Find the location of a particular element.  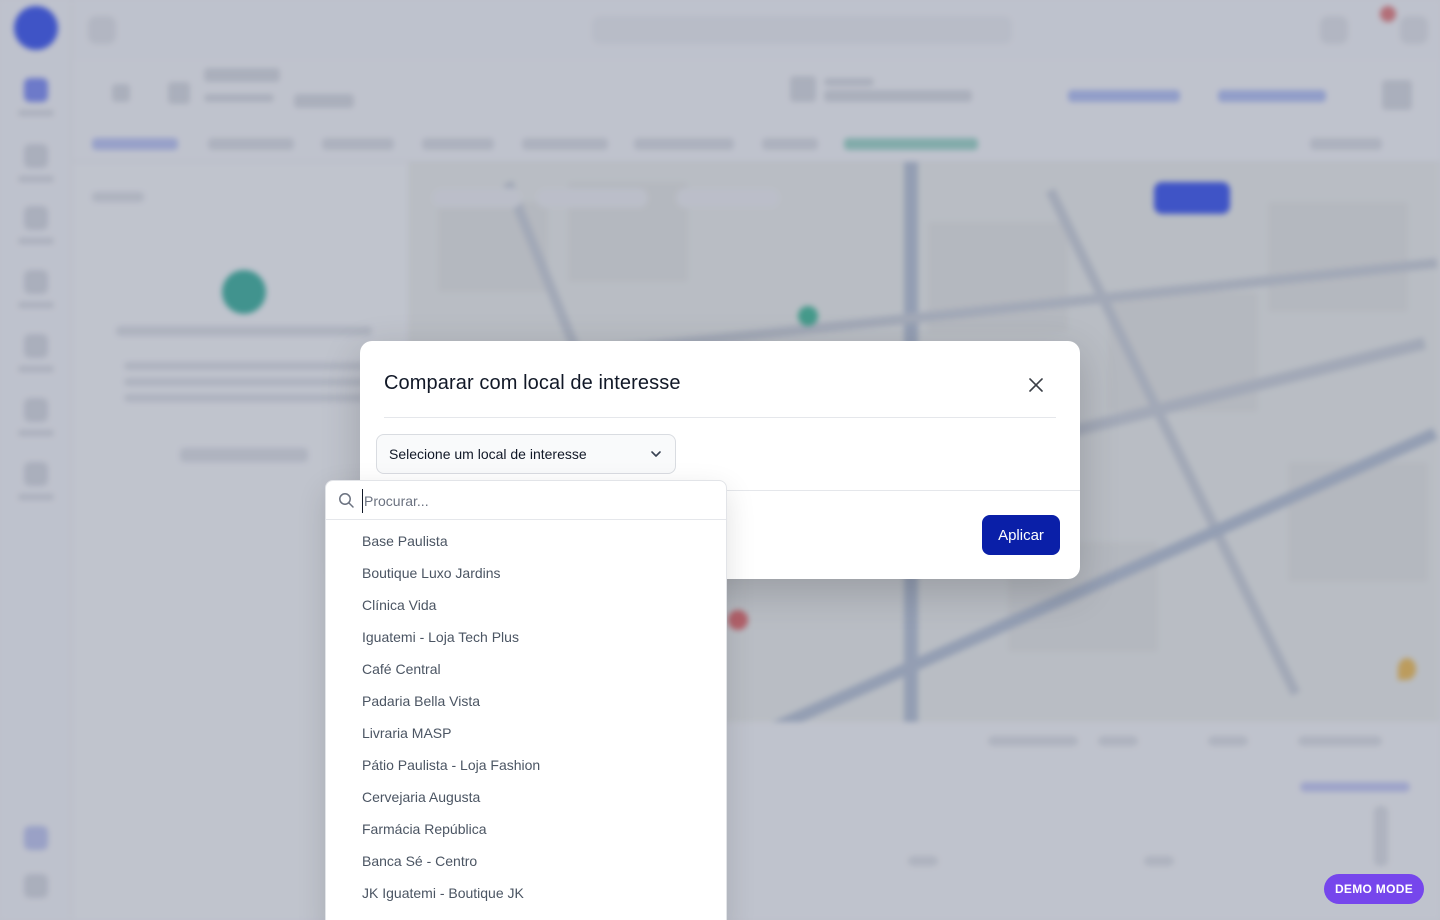

option-item: Farmácia República is located at coordinates (526, 829).